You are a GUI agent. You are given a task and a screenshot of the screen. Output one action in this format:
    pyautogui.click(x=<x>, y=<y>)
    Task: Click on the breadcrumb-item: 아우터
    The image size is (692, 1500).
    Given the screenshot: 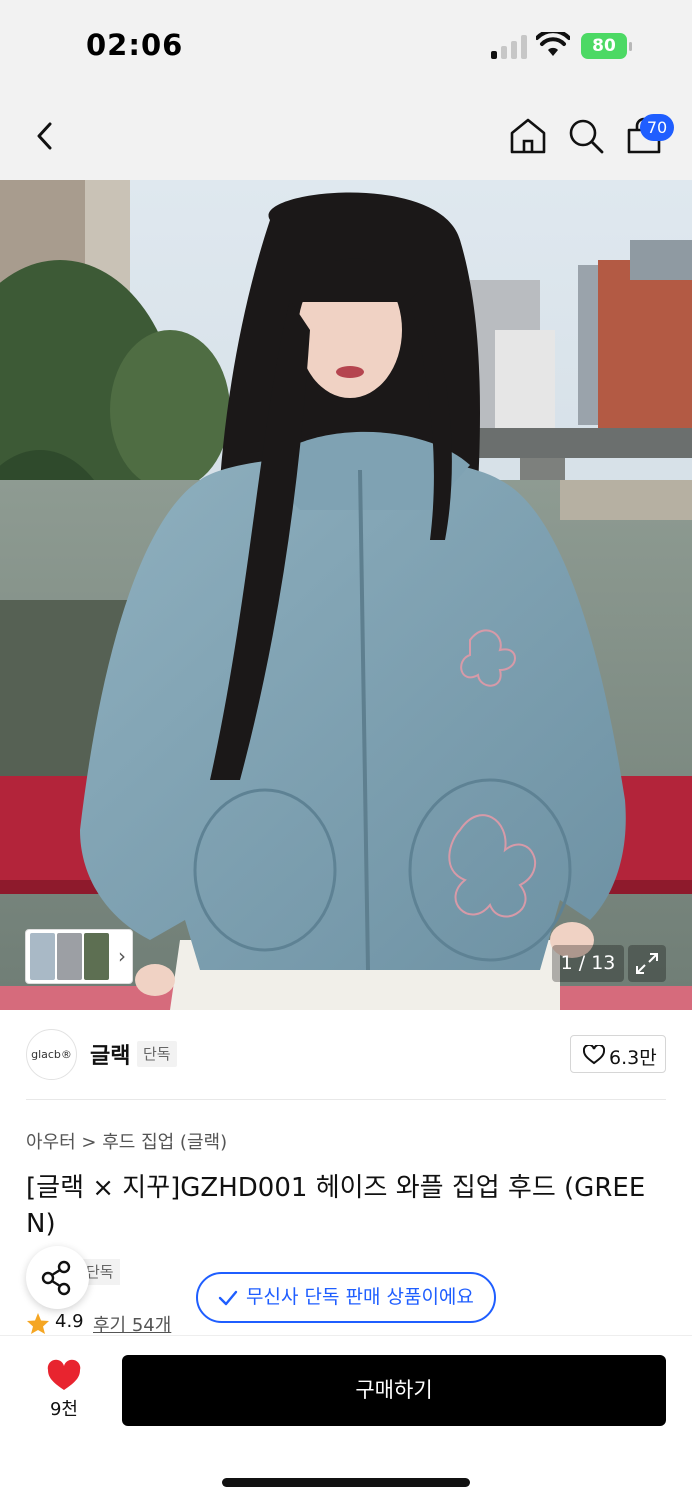 What is the action you would take?
    pyautogui.click(x=51, y=1142)
    